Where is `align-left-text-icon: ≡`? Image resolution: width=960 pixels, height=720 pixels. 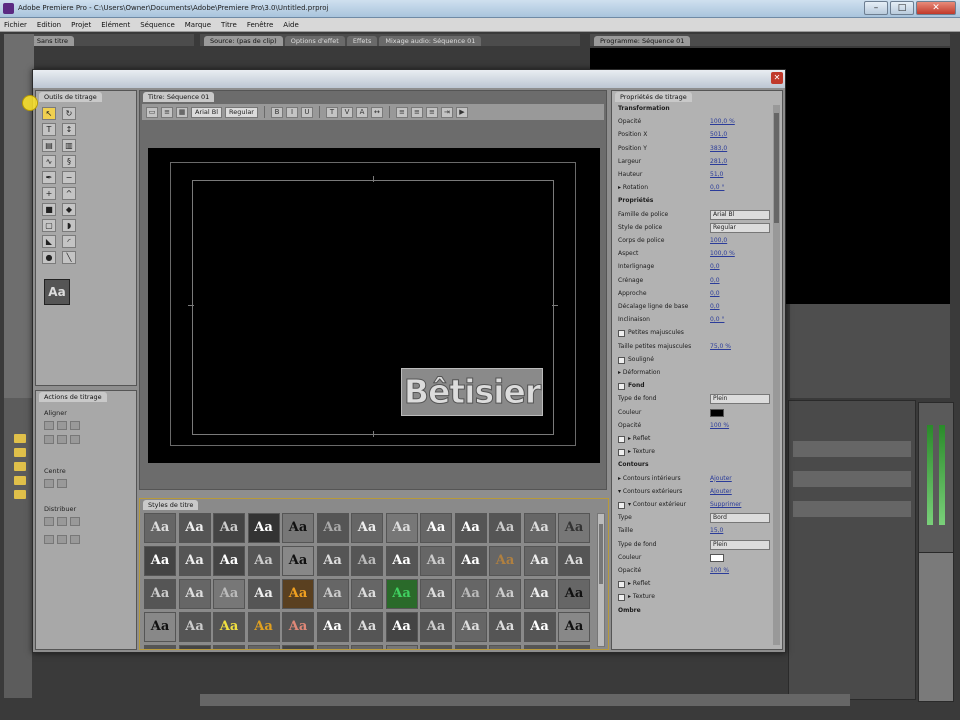
align-left-text-icon: ≡ is located at coordinates (401, 112).